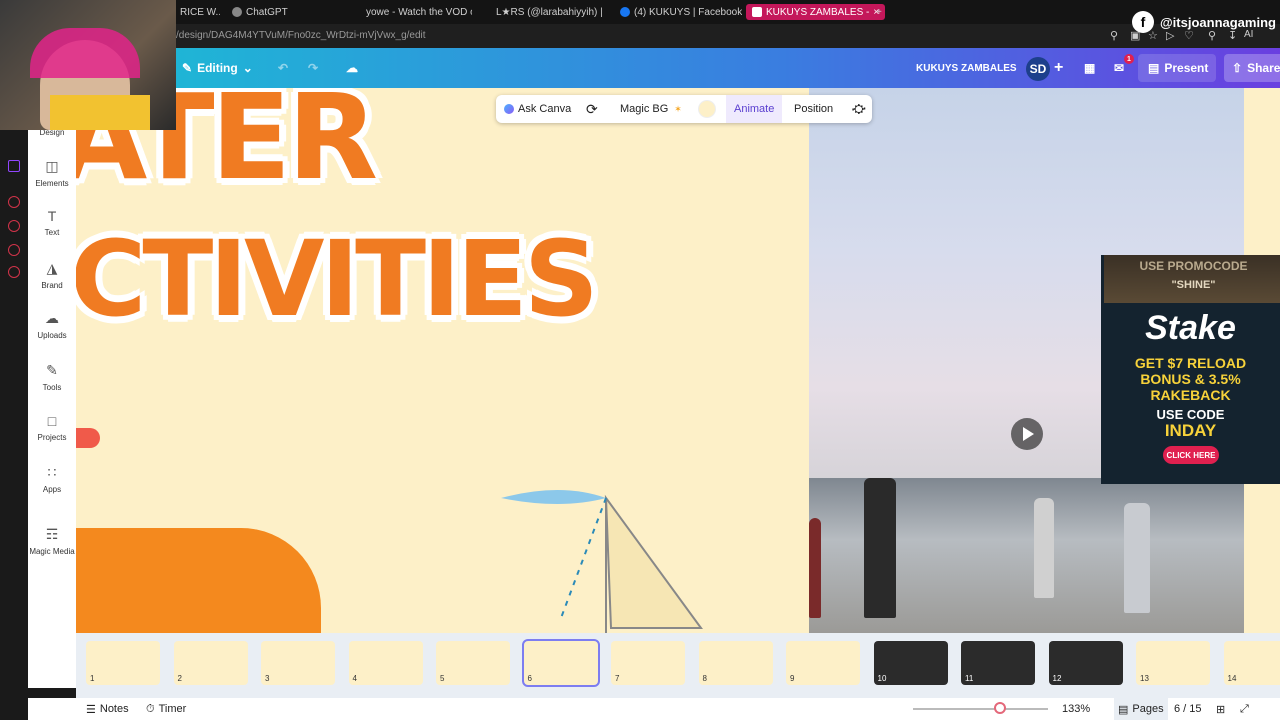 The height and width of the screenshot is (720, 1280). I want to click on page-number: 4, so click(354, 678).